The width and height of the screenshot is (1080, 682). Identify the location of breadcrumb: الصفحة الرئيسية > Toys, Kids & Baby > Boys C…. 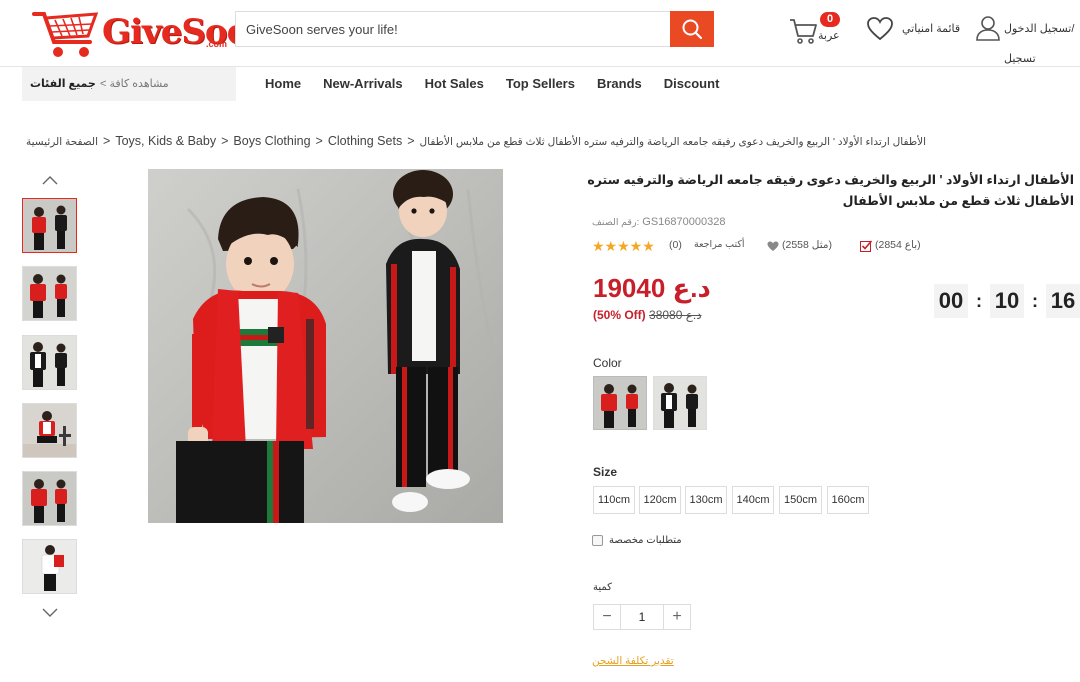
(476, 141).